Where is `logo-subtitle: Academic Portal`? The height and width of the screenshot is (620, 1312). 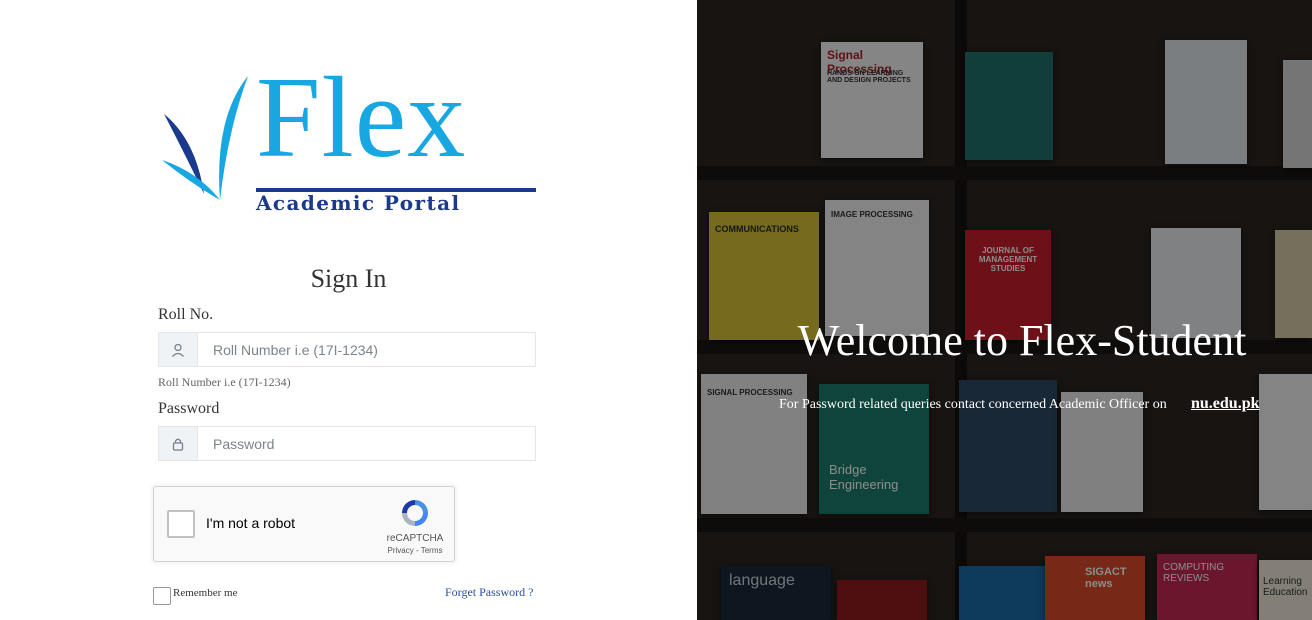 logo-subtitle: Academic Portal is located at coordinates (358, 203).